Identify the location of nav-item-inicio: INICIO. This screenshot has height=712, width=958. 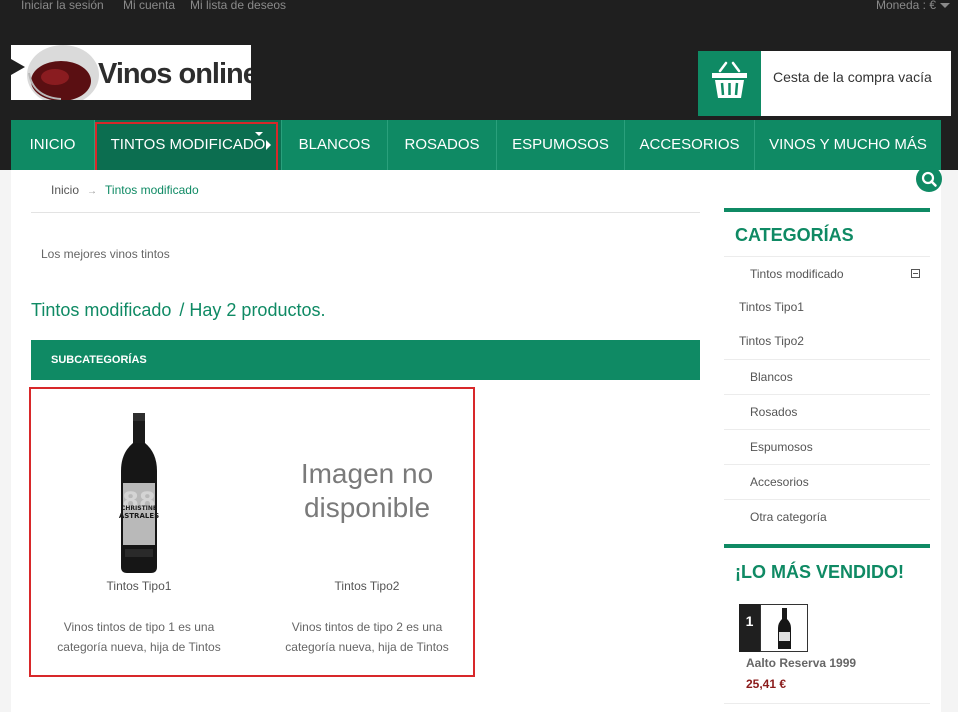
(53, 145).